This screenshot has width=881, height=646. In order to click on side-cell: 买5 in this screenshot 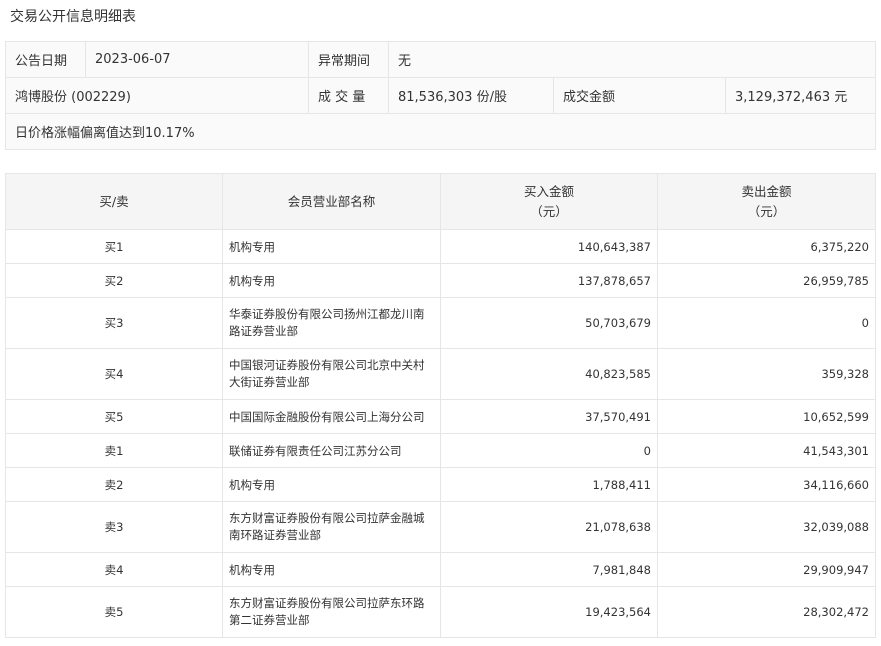, I will do `click(114, 416)`.